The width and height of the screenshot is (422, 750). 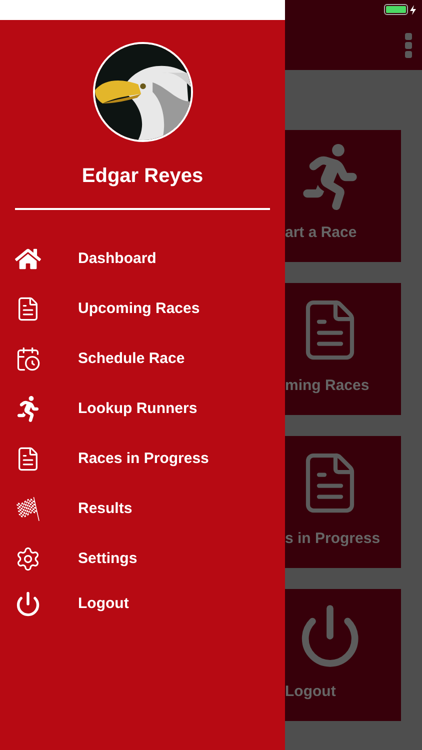 I want to click on menu-item: Schedule Race, so click(x=142, y=359).